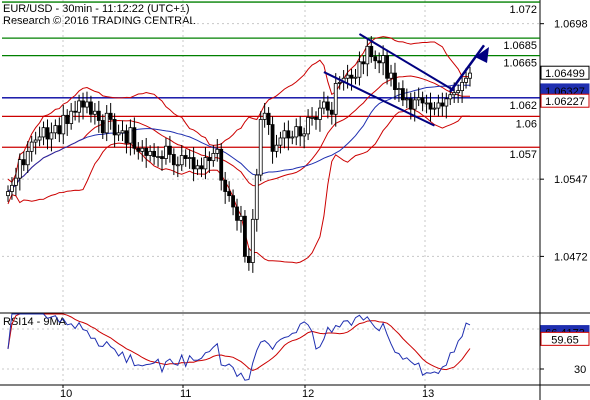  What do you see at coordinates (523, 106) in the screenshot?
I see `level-label: 1.062` at bounding box center [523, 106].